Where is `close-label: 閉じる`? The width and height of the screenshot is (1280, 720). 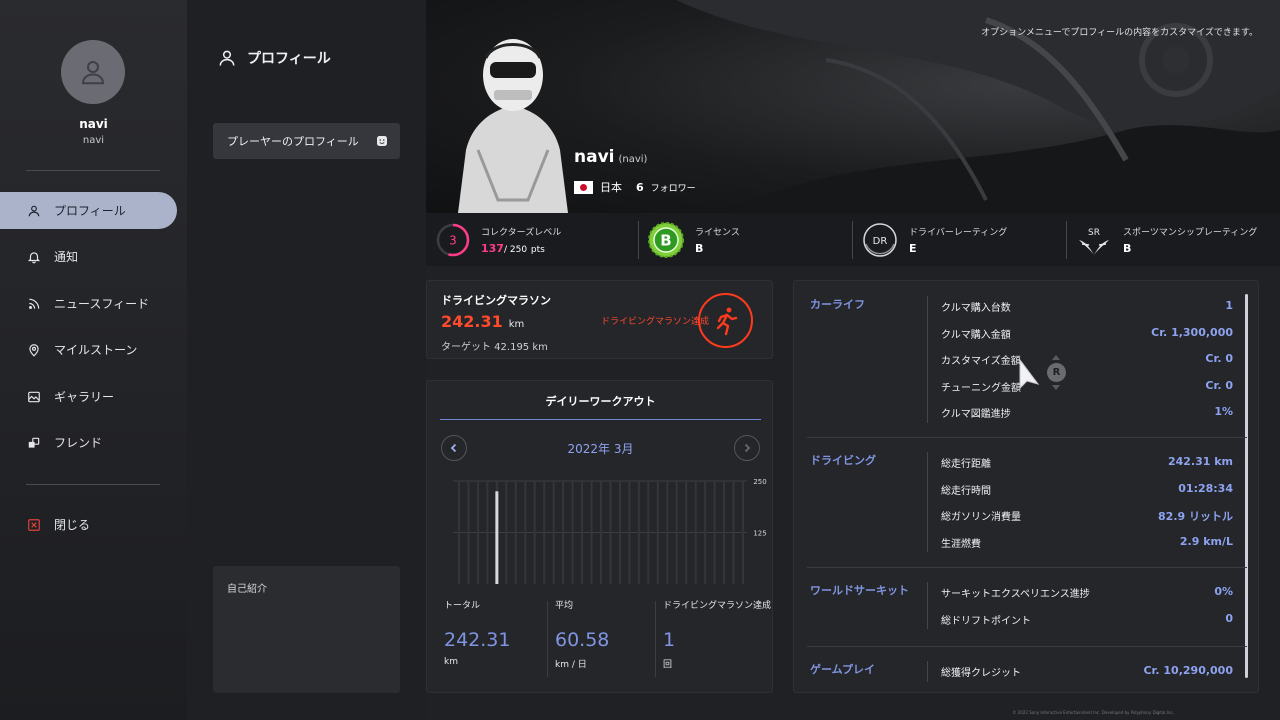
close-label: 閉じる is located at coordinates (72, 525).